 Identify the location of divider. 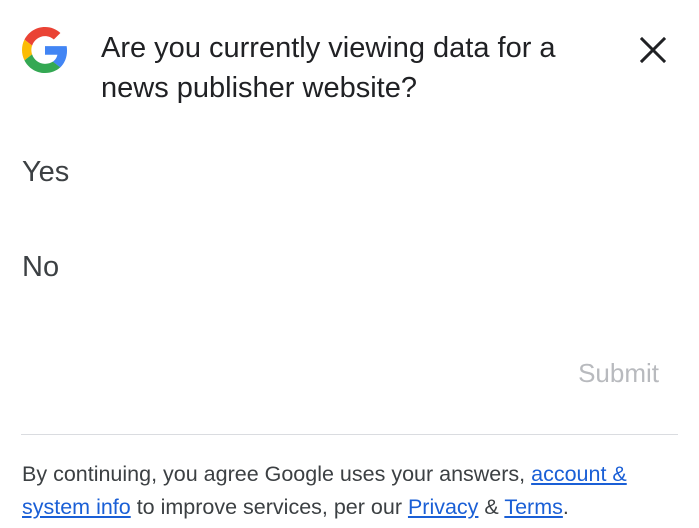
(349, 434).